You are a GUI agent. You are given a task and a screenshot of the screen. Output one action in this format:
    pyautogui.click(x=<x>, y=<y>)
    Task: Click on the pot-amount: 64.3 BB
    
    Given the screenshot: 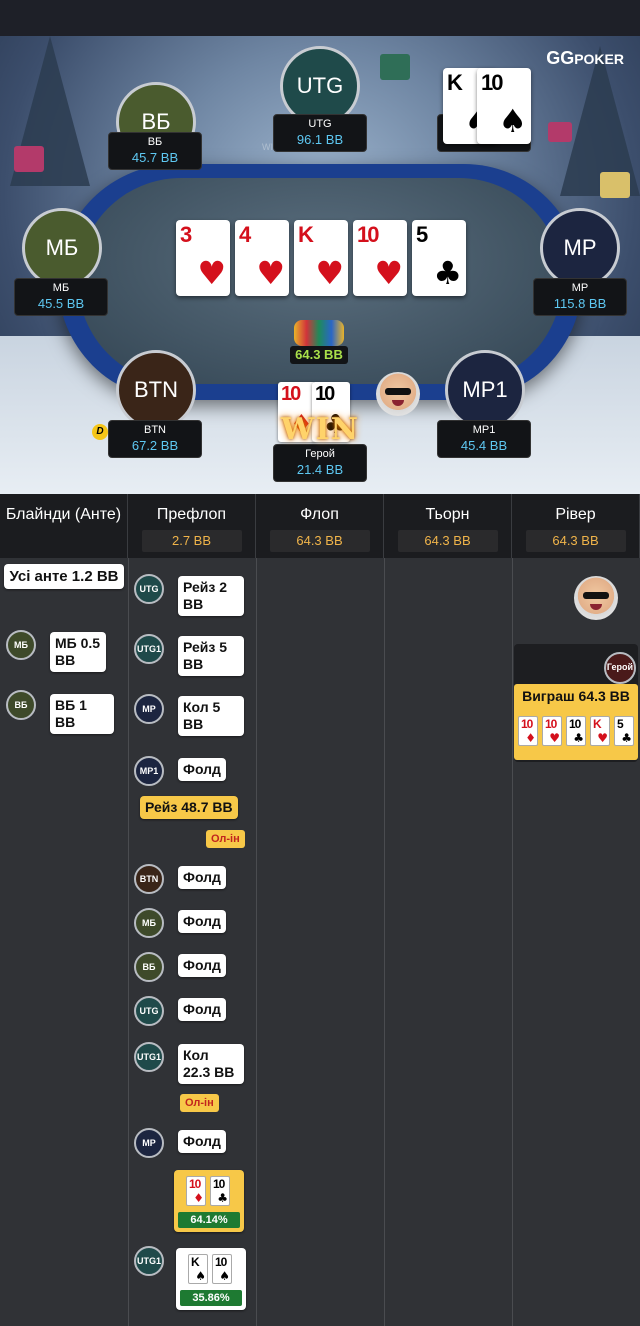 What is the action you would take?
    pyautogui.click(x=319, y=355)
    